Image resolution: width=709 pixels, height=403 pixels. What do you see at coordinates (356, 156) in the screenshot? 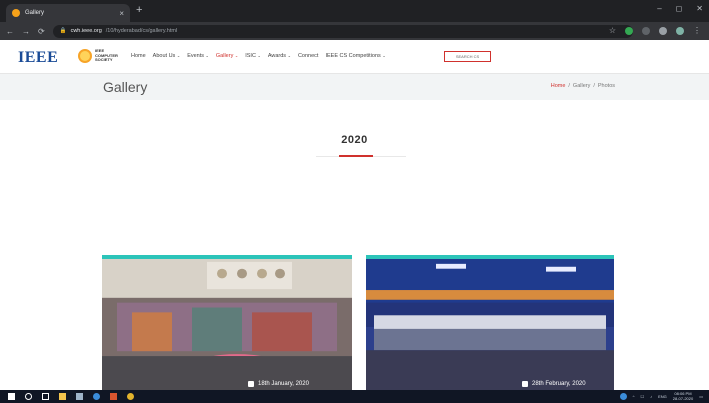
I see `section-divider-accent` at bounding box center [356, 156].